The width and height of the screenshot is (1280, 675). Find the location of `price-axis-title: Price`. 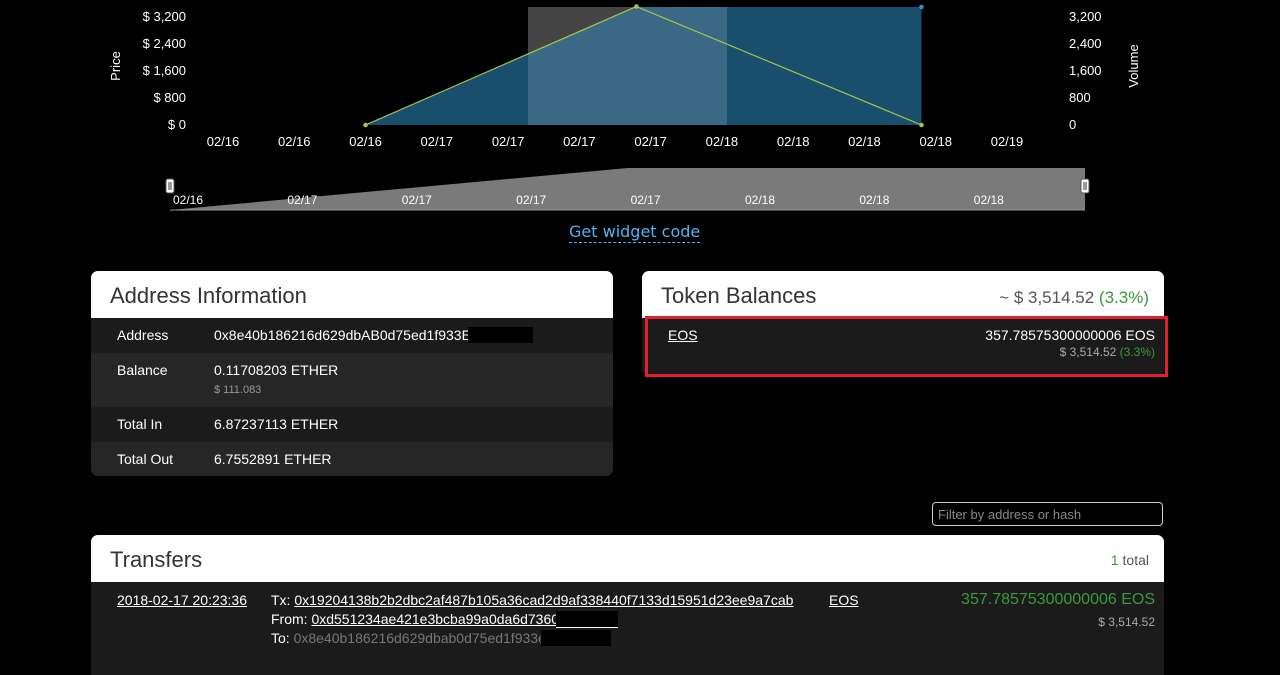

price-axis-title: Price is located at coordinates (115, 66).